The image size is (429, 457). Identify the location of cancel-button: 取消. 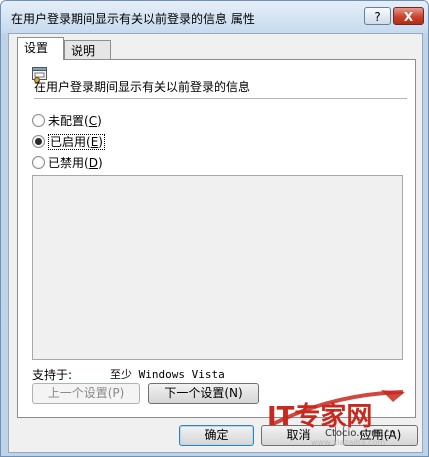
(298, 435).